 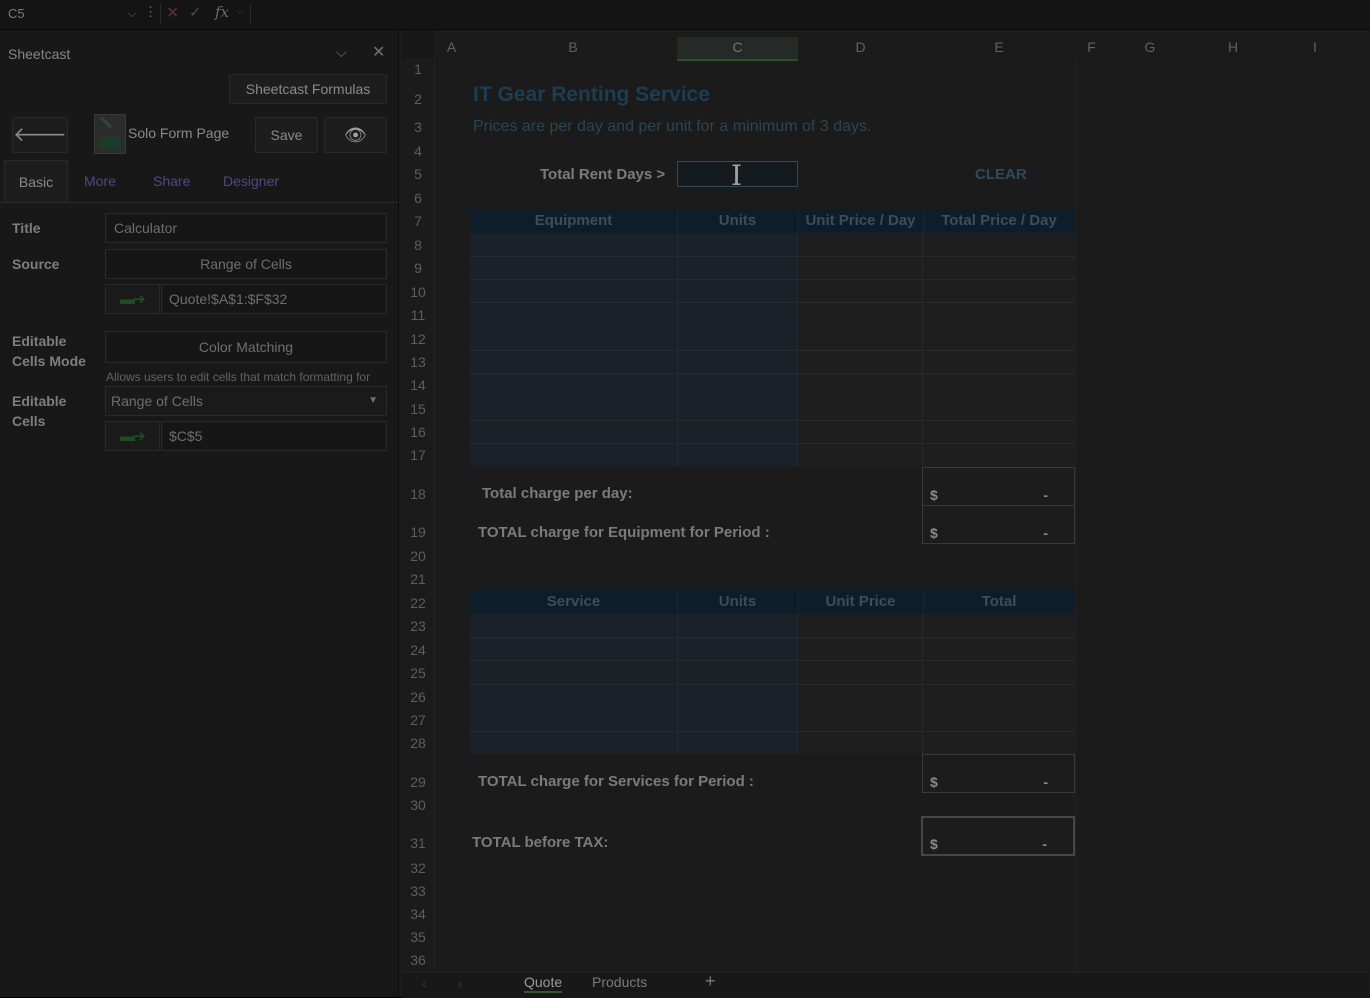 What do you see at coordinates (1315, 48) in the screenshot?
I see `column-header-i: I` at bounding box center [1315, 48].